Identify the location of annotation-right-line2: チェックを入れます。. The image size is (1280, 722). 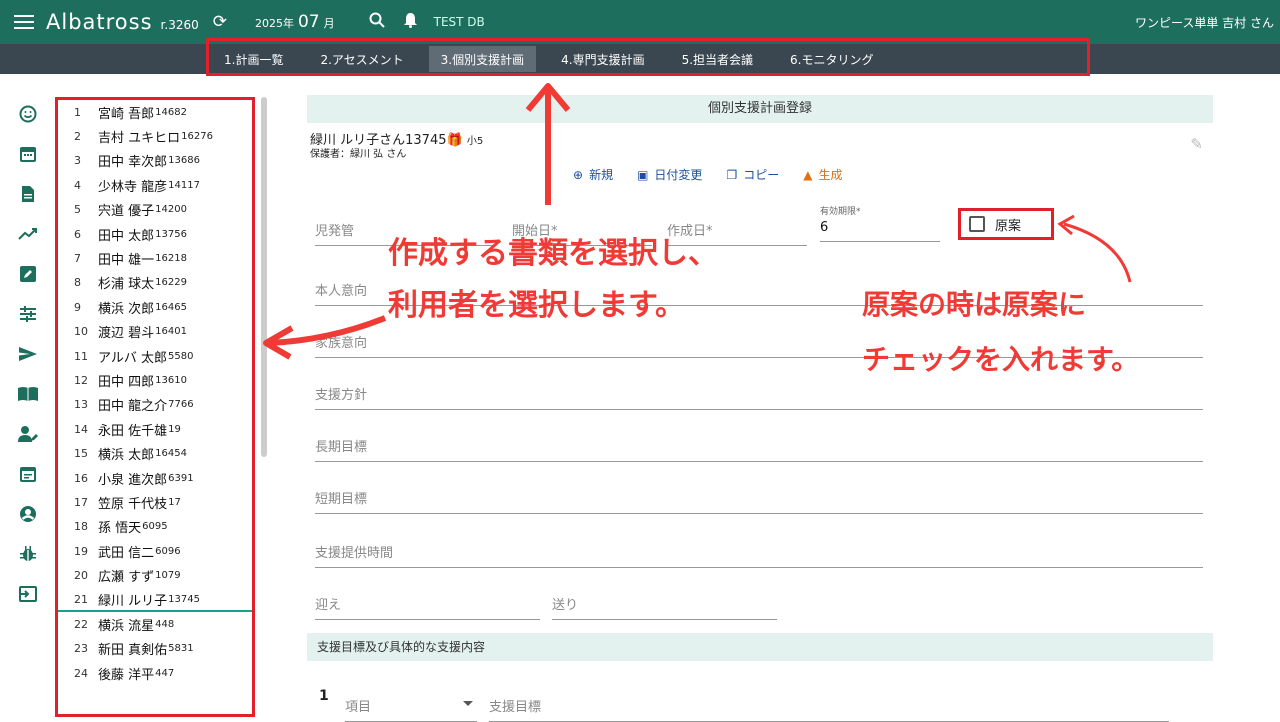
(1001, 359).